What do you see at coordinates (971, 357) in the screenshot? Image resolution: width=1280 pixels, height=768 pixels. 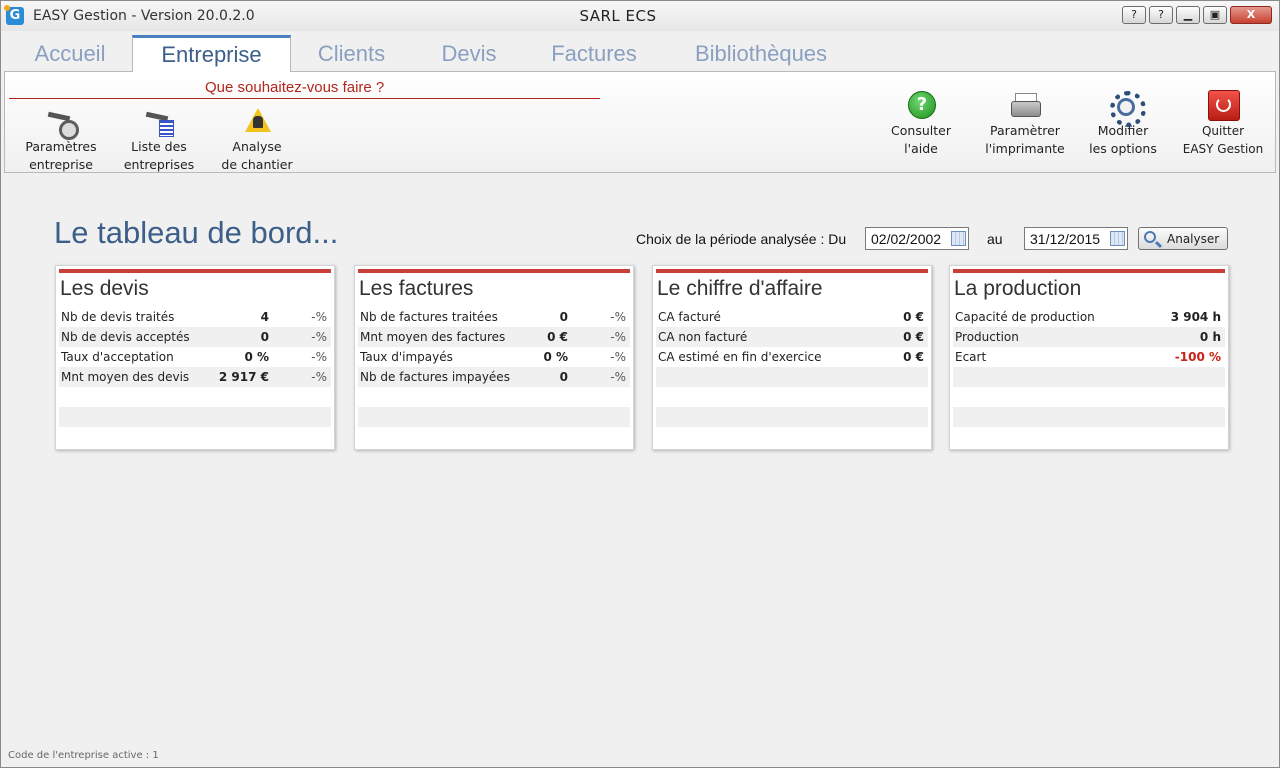 I see `row-label: Ecart` at bounding box center [971, 357].